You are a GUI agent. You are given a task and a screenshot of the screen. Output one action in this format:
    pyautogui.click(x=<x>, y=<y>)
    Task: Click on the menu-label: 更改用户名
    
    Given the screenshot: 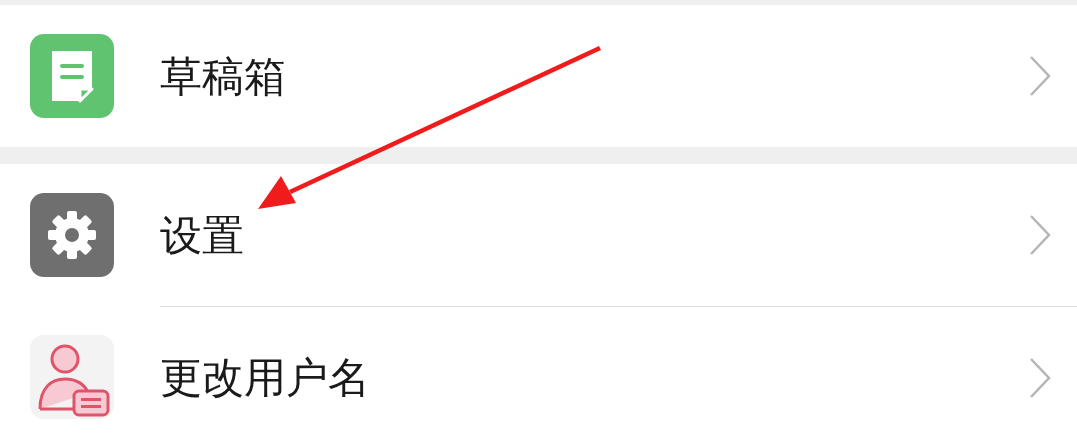 What is the action you would take?
    pyautogui.click(x=265, y=378)
    